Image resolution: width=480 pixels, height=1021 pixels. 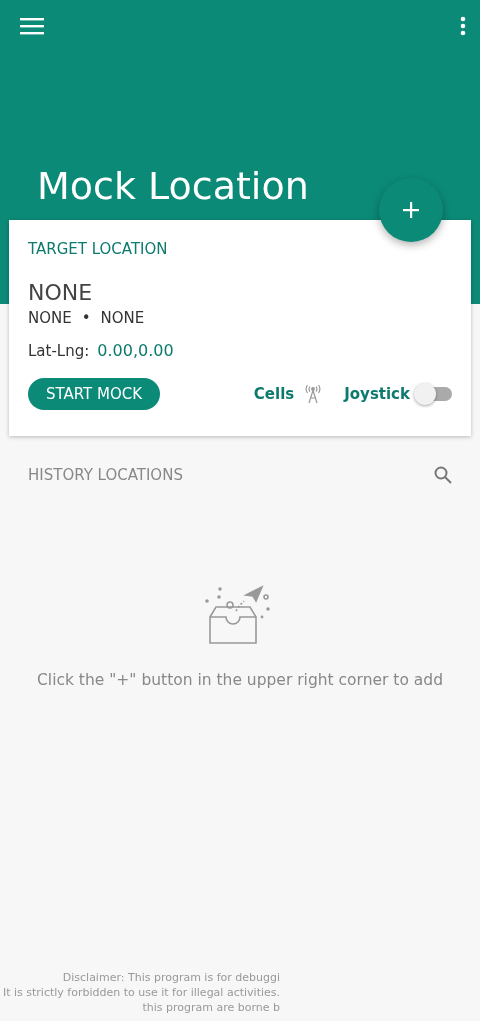 What do you see at coordinates (32, 26) in the screenshot?
I see `menu-icon` at bounding box center [32, 26].